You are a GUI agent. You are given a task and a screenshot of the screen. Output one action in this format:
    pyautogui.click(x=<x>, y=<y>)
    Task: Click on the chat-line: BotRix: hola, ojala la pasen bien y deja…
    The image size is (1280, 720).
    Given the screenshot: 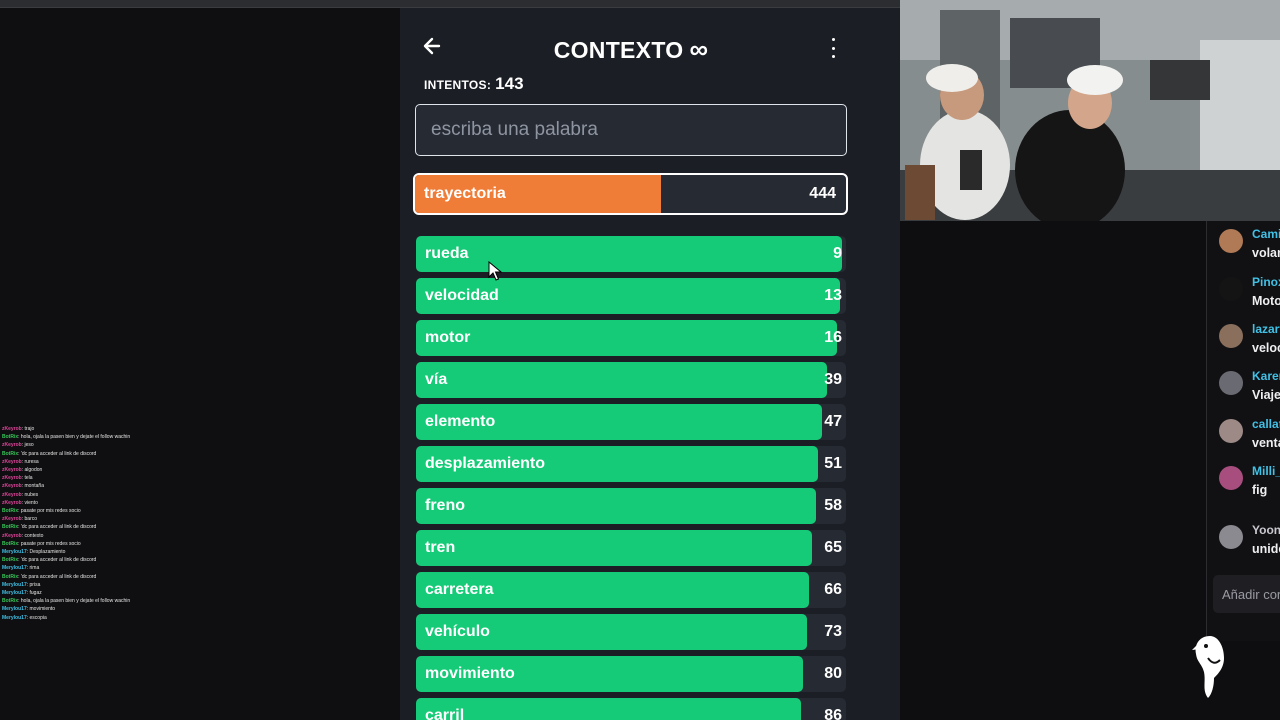 What is the action you would take?
    pyautogui.click(x=117, y=601)
    